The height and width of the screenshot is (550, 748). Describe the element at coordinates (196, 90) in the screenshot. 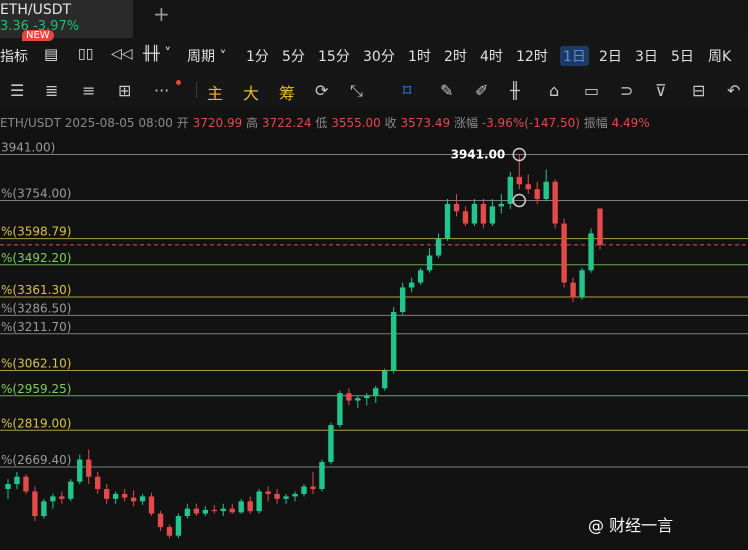

I see `toolbar-divider` at that location.